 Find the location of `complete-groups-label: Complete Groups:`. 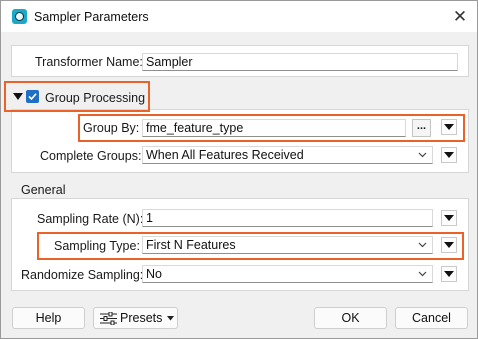

complete-groups-label: Complete Groups: is located at coordinates (91, 156).